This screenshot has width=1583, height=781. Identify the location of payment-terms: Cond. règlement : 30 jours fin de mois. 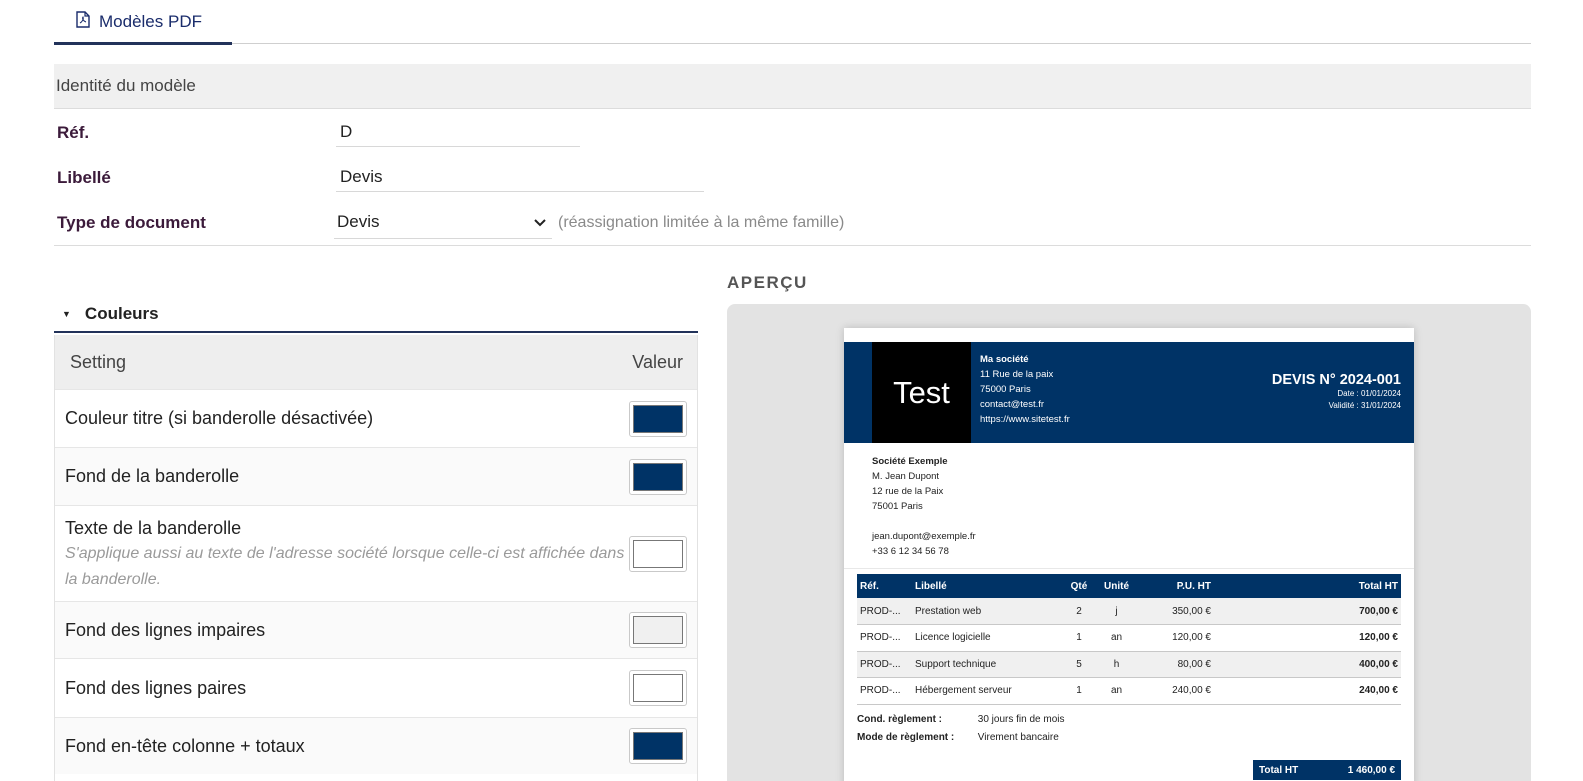
(961, 719).